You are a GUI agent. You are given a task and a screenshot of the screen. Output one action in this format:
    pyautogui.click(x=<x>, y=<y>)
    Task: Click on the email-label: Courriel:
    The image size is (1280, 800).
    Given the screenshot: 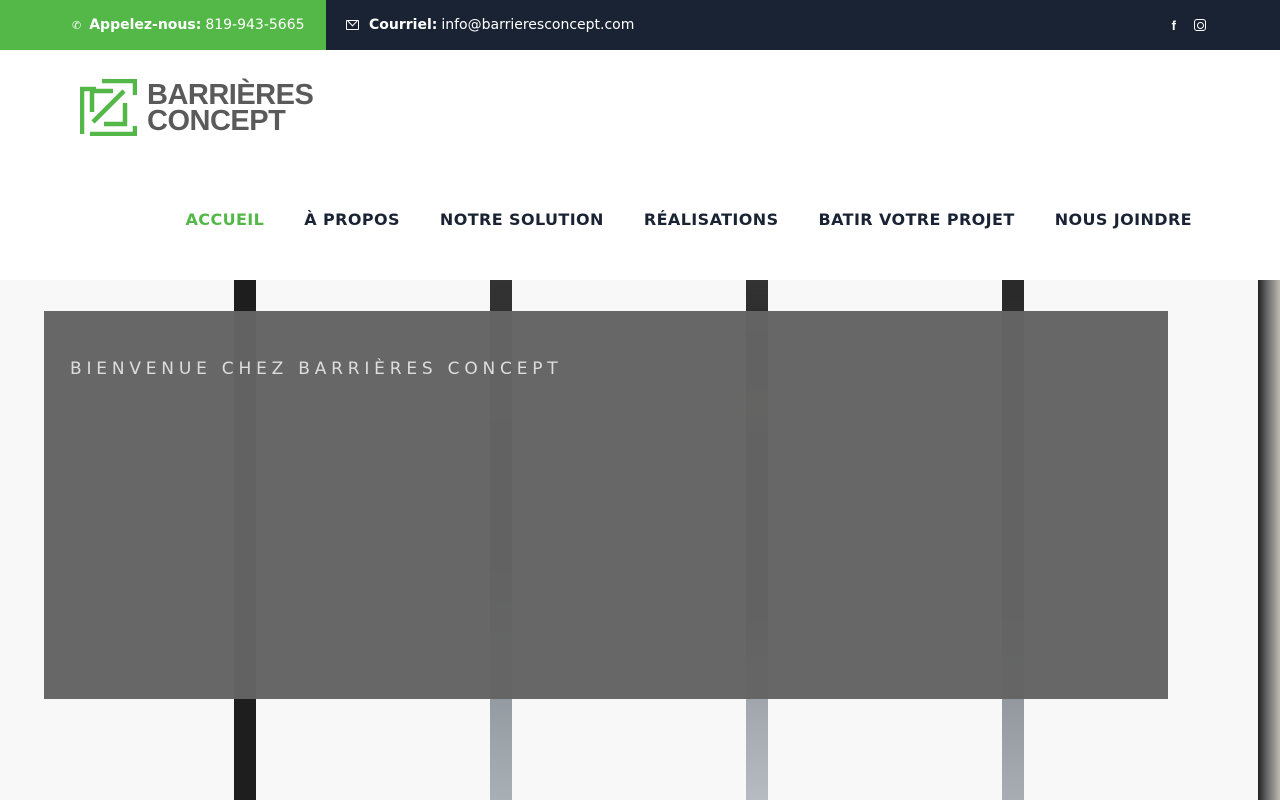 What is the action you would take?
    pyautogui.click(x=403, y=25)
    